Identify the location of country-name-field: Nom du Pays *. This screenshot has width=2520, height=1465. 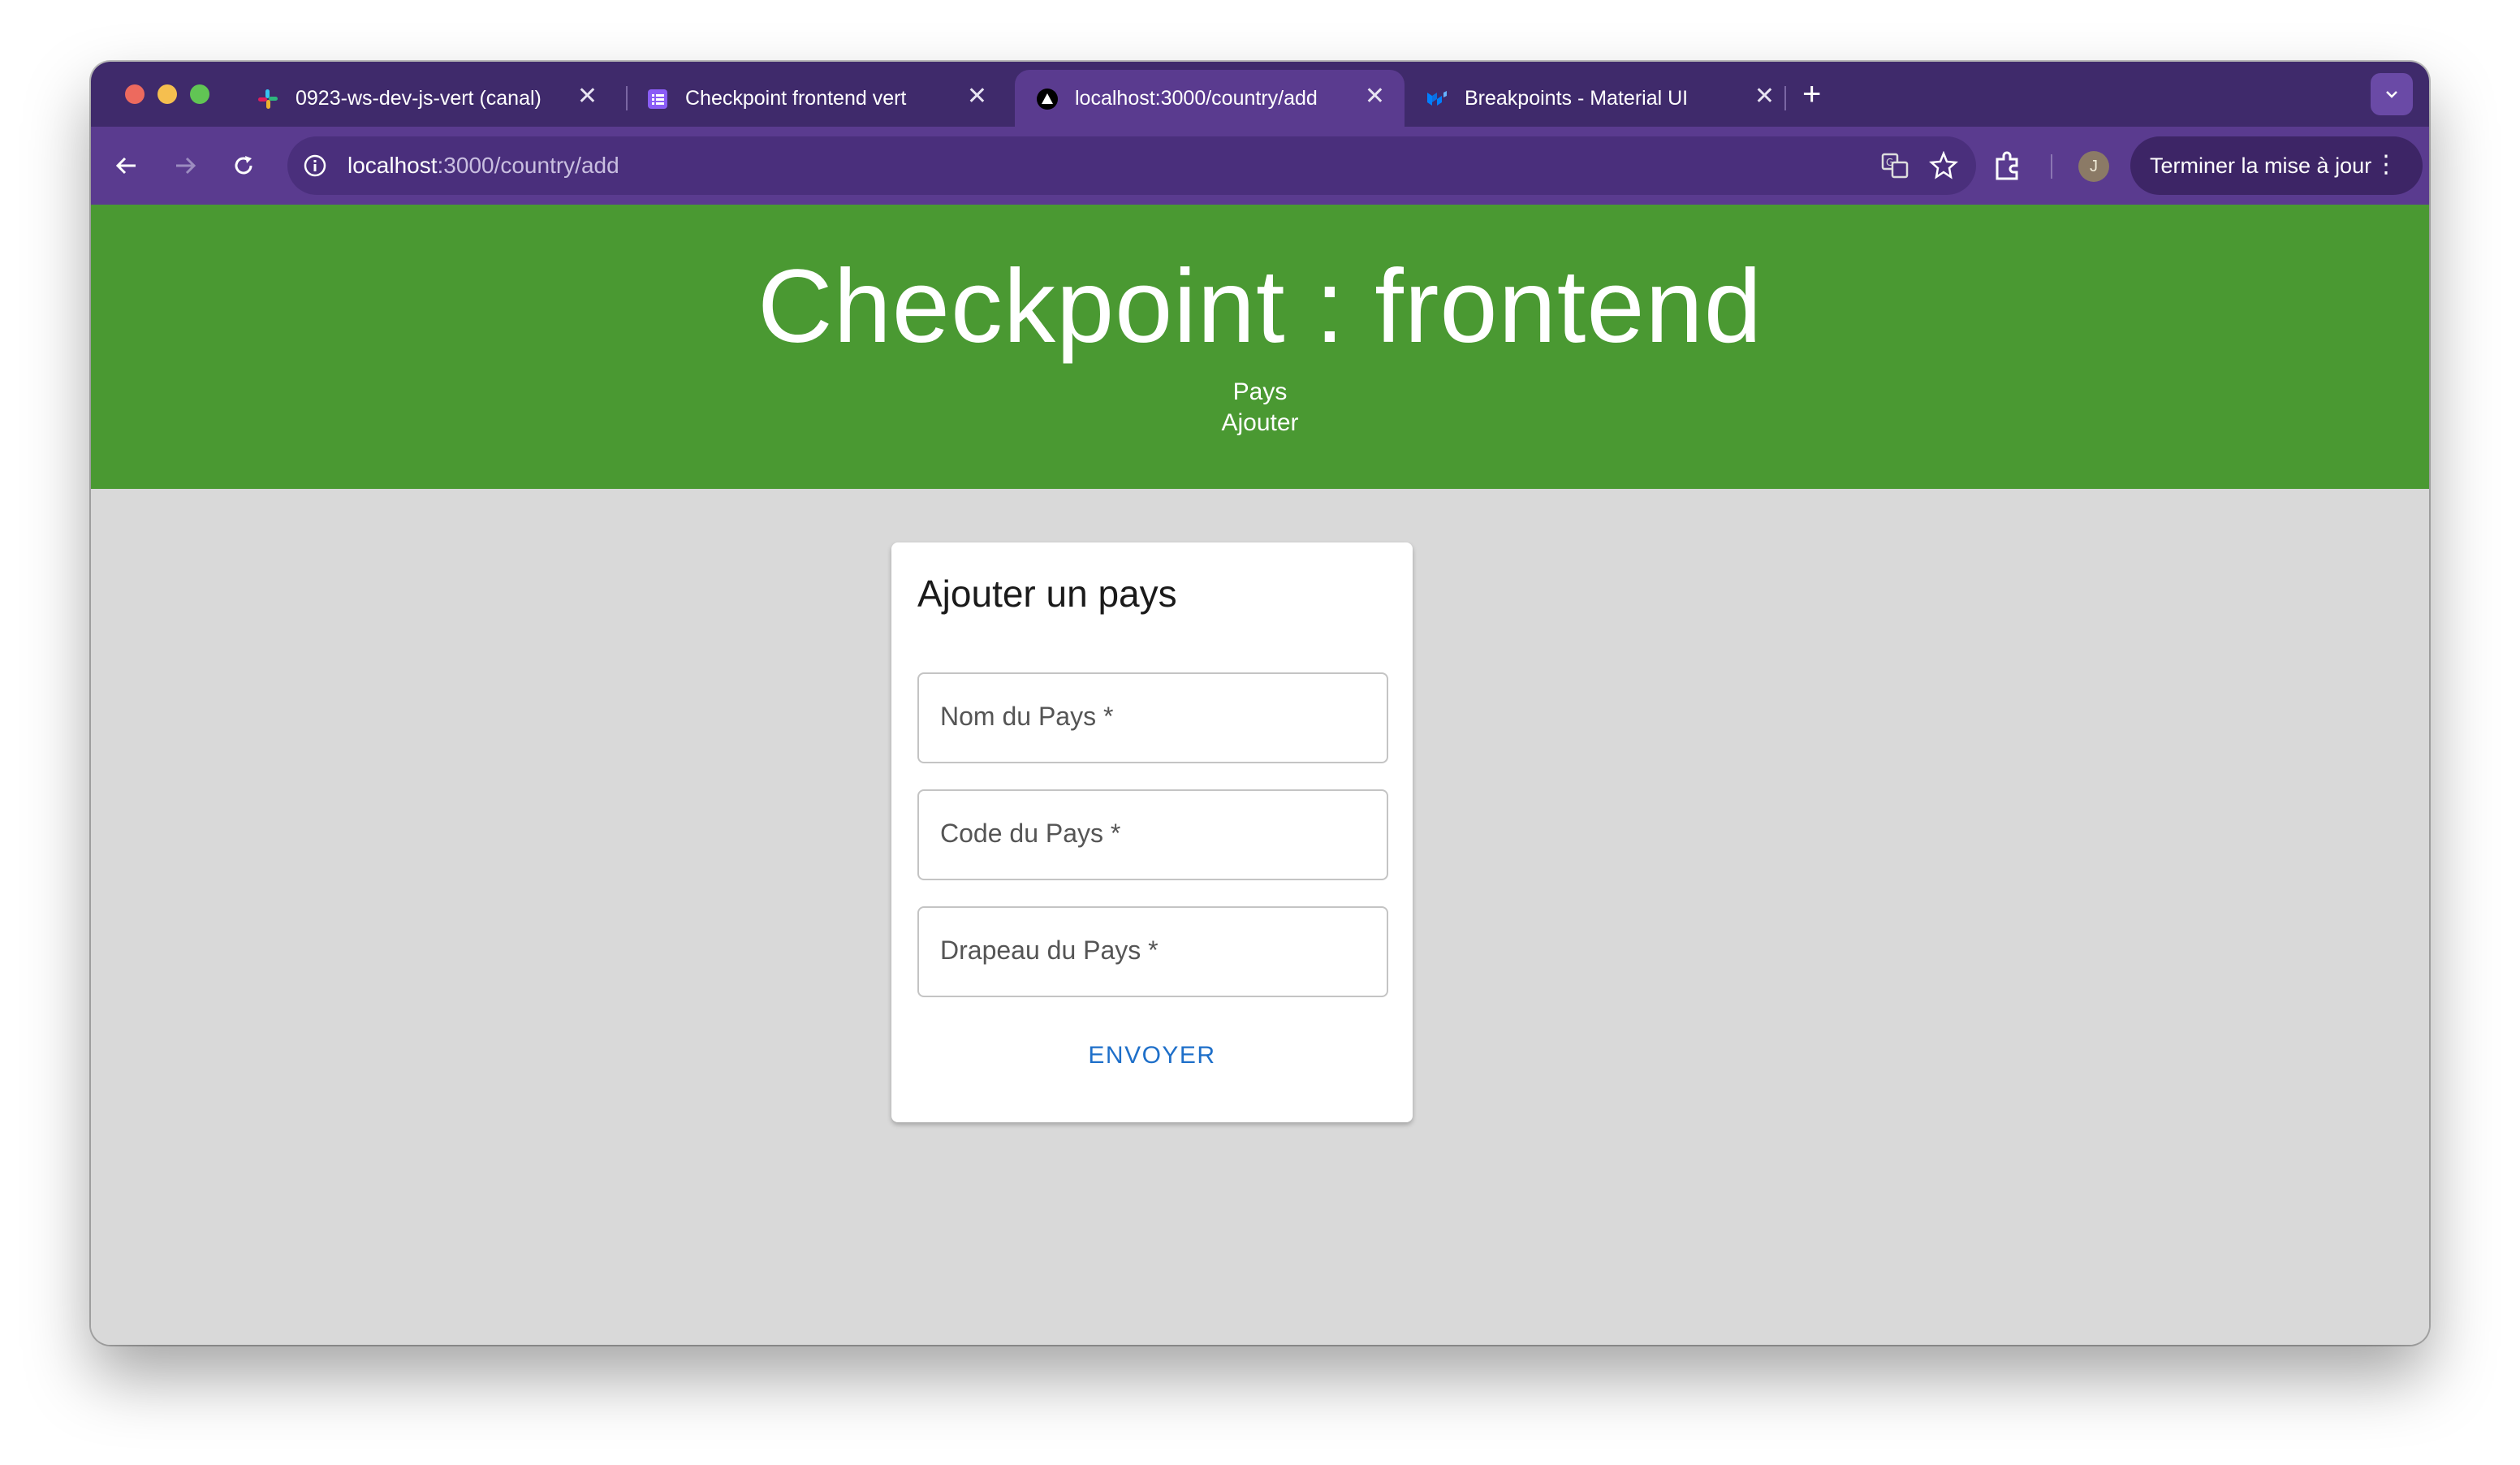
(1152, 717).